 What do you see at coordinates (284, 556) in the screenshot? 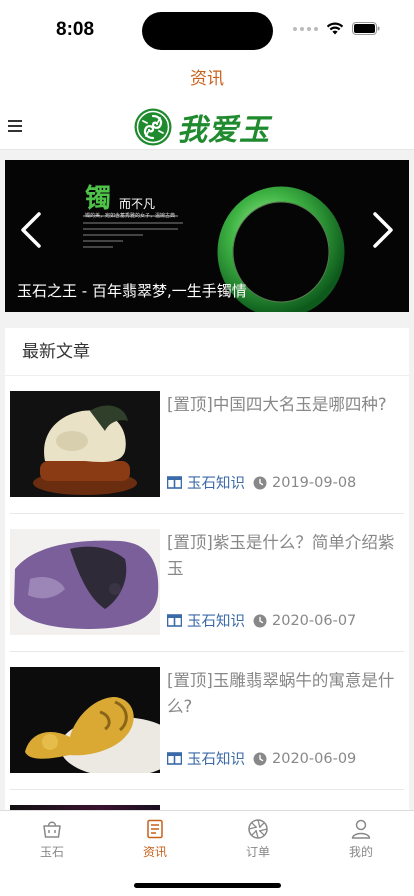
I see `article-title: [置顶]紫玉是什么？简单介绍紫玉` at bounding box center [284, 556].